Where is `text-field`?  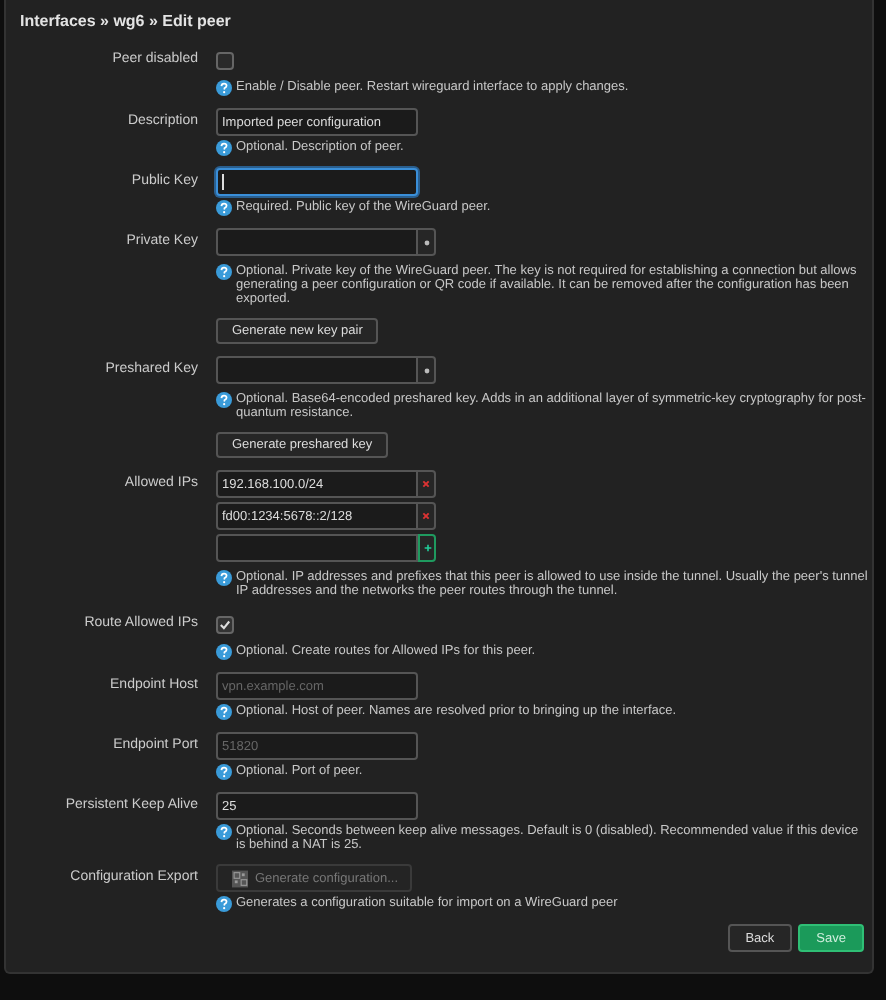 text-field is located at coordinates (317, 182).